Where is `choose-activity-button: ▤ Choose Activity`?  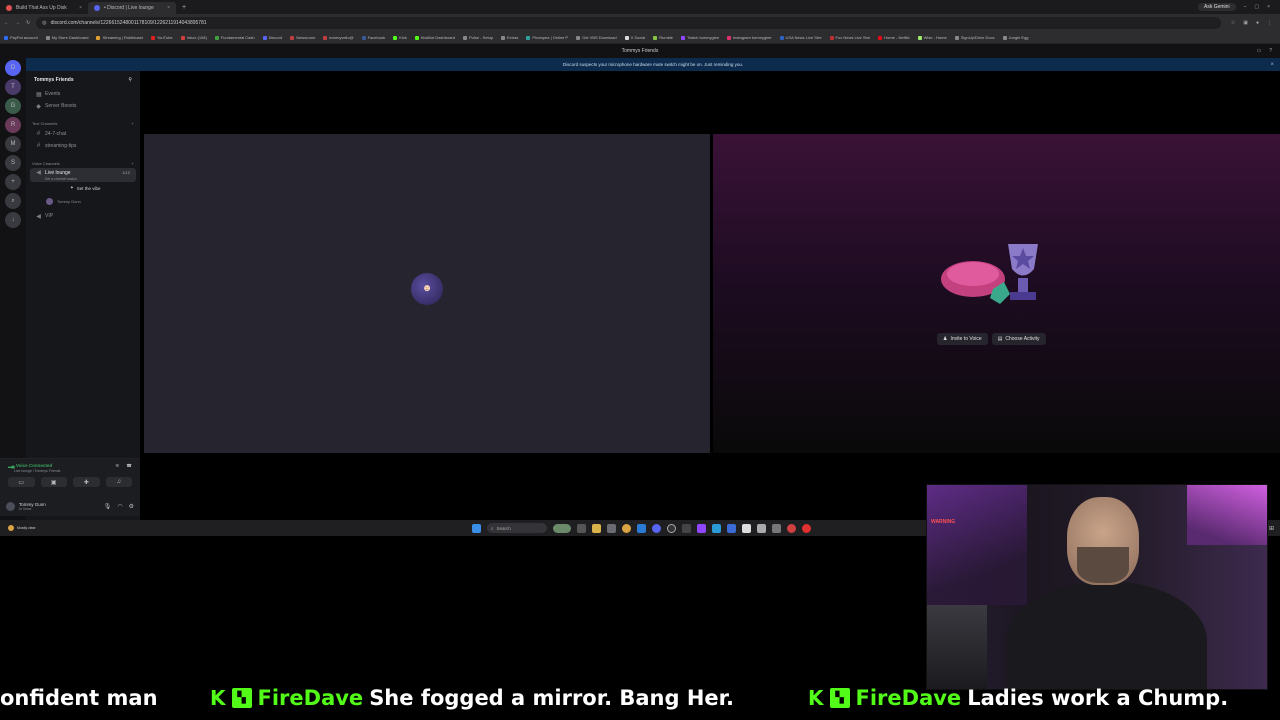 choose-activity-button: ▤ Choose Activity is located at coordinates (1018, 339).